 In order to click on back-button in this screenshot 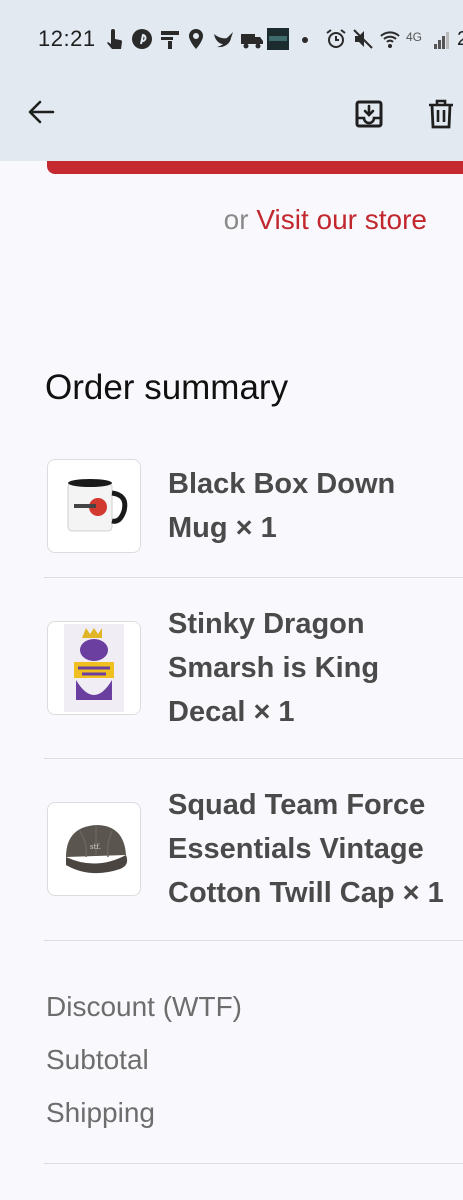, I will do `click(41, 112)`.